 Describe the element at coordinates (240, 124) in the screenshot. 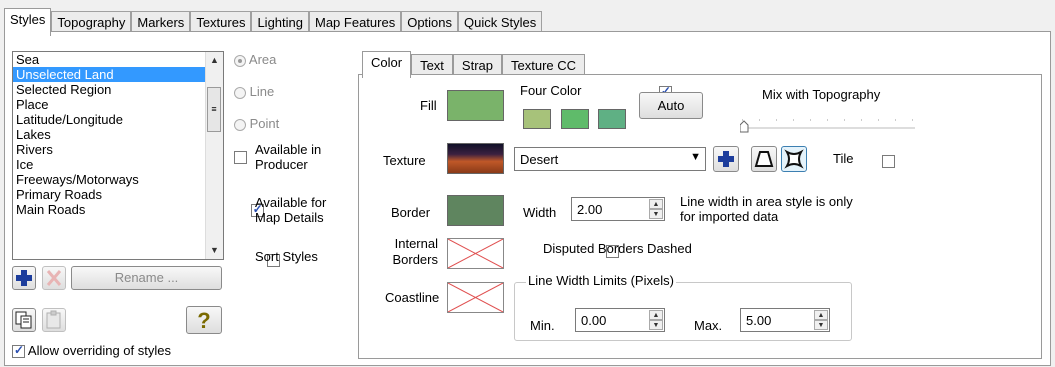

I see `radio-point` at that location.